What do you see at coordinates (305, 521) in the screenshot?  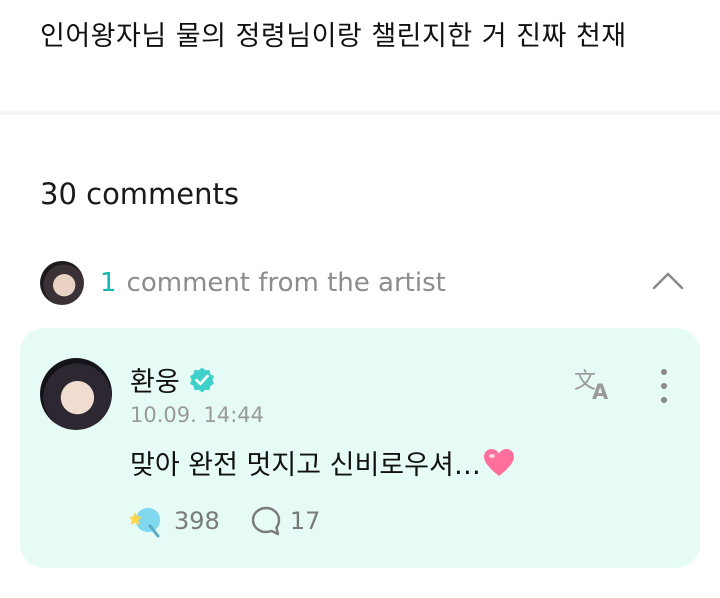 I see `reply-count: 17` at bounding box center [305, 521].